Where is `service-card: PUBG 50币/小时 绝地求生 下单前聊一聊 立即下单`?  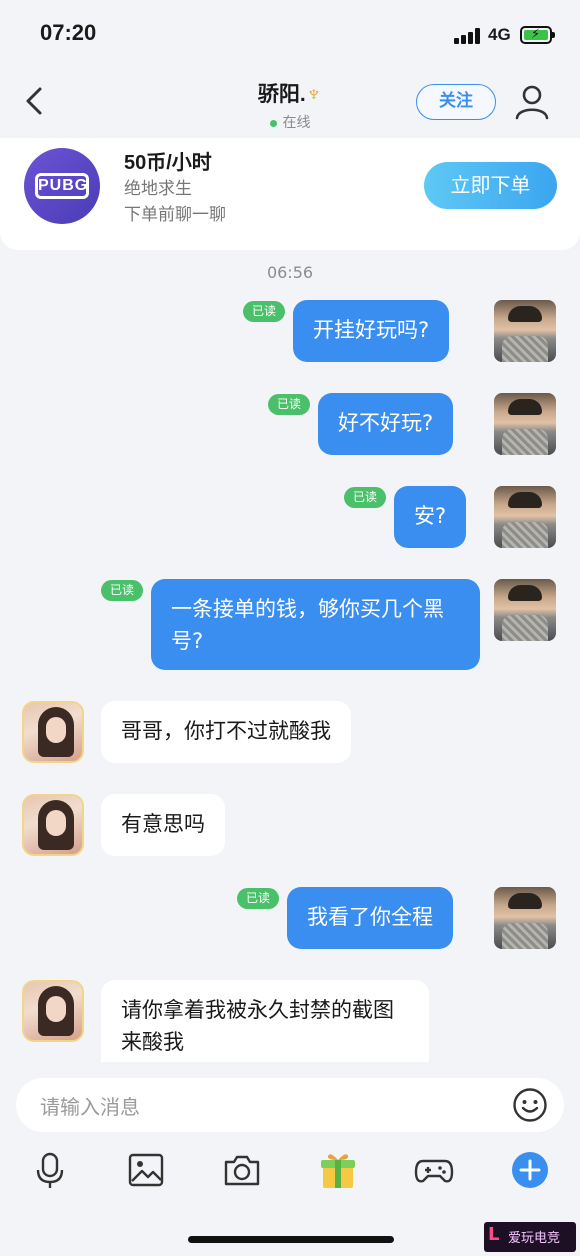
service-card: PUBG 50币/小时 绝地求生 下单前聊一聊 立即下单 is located at coordinates (290, 194).